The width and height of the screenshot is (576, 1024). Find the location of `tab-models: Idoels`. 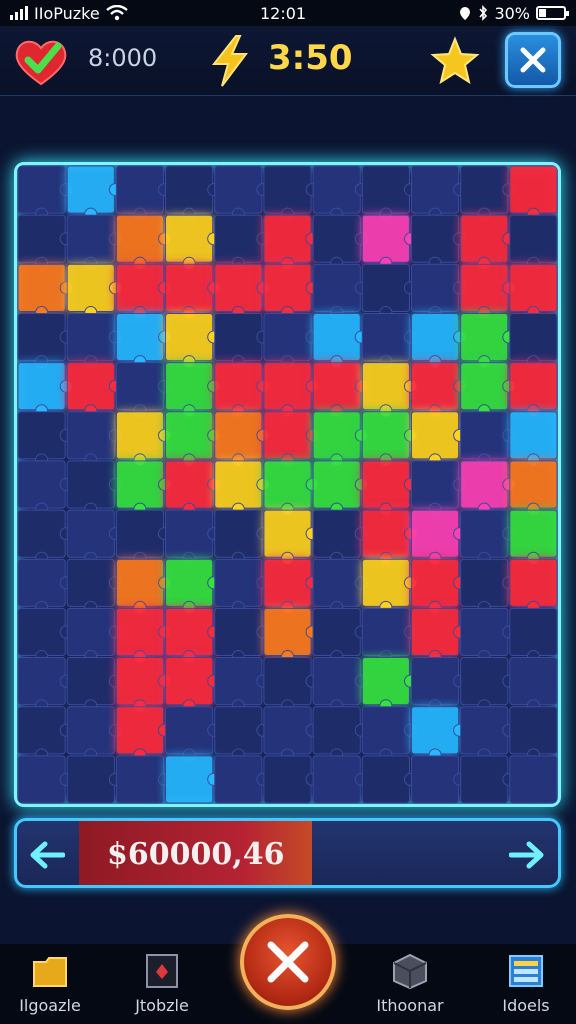

tab-models: Idoels is located at coordinates (526, 983).